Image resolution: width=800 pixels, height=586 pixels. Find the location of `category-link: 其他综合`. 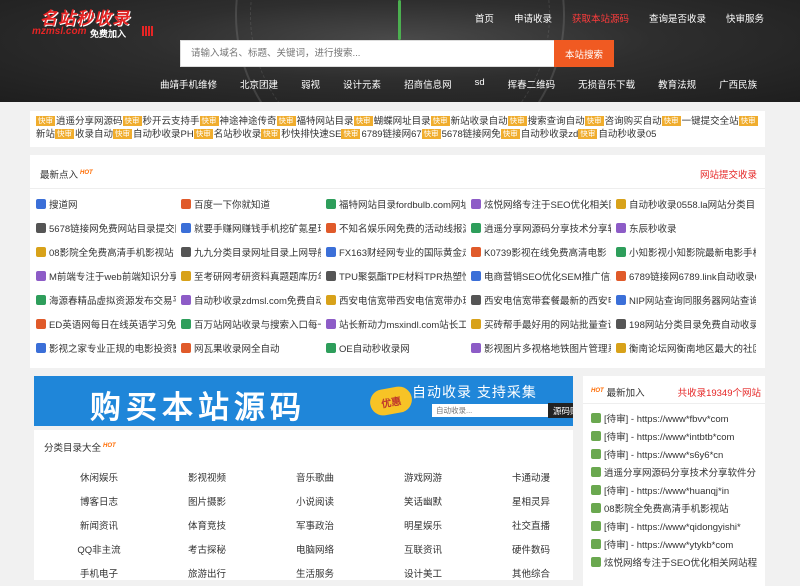

category-link: 其他综合 is located at coordinates (531, 574).